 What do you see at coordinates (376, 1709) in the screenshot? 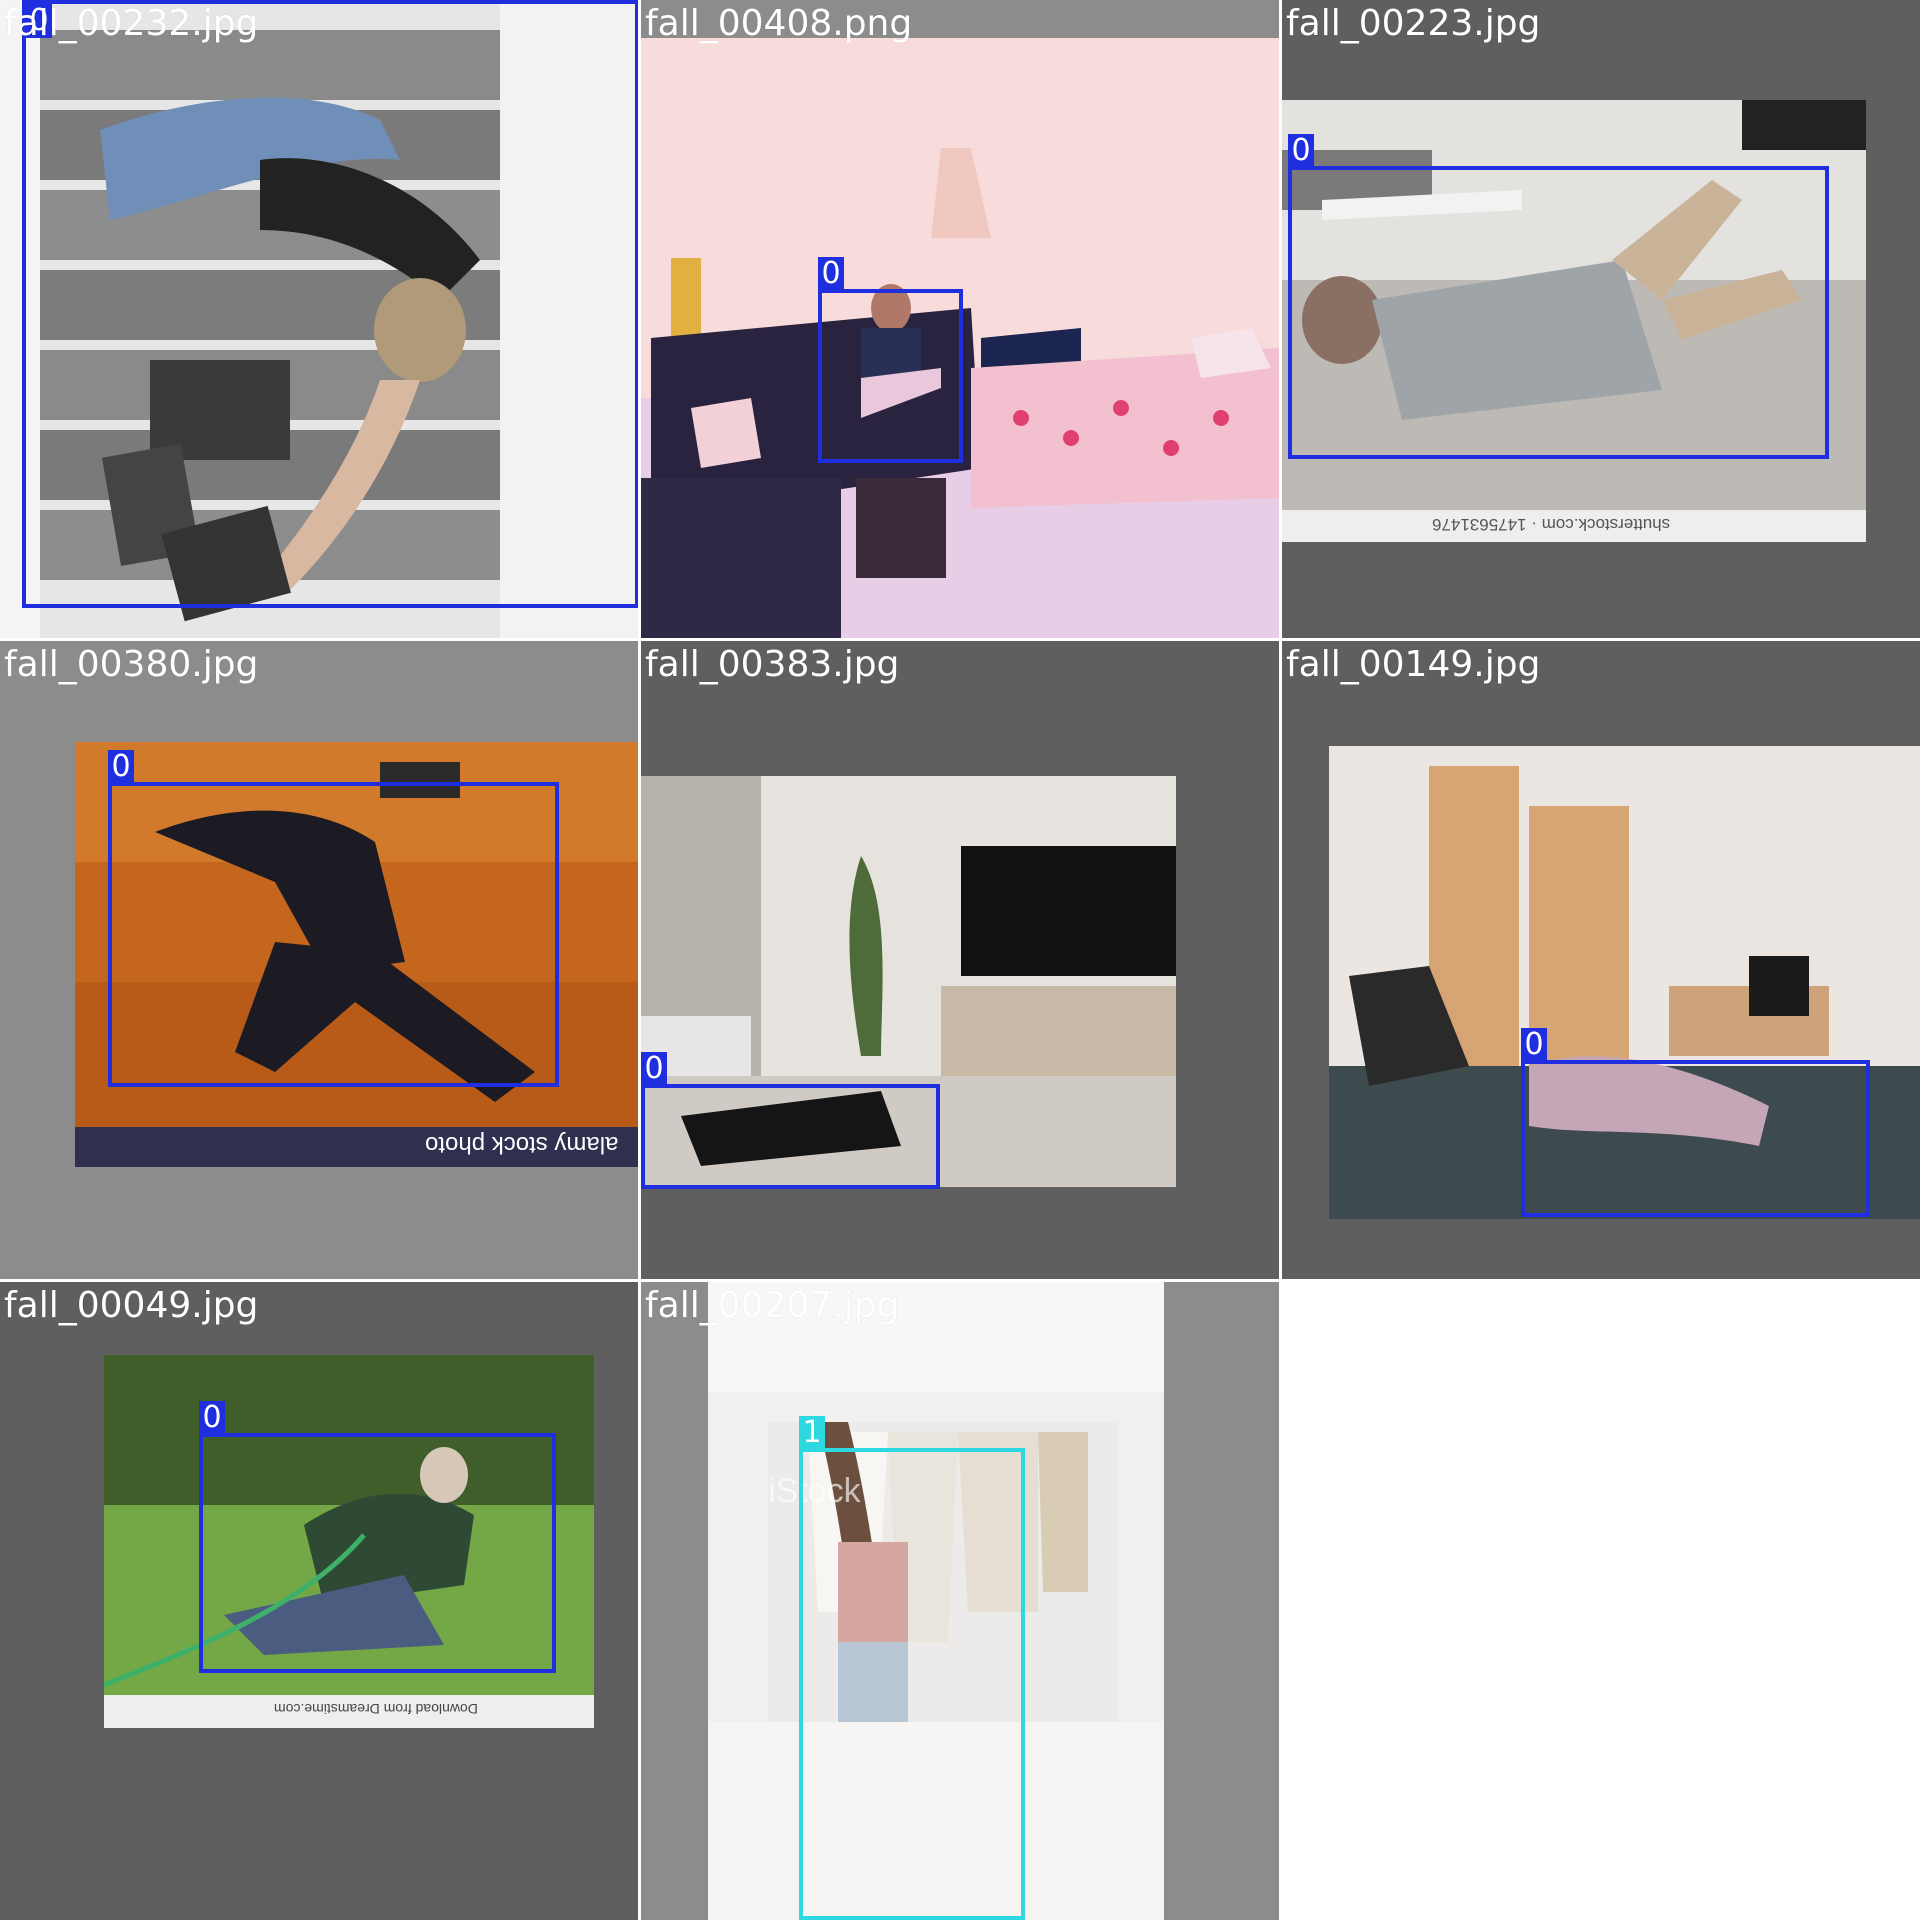
I see `photo-watermark: Download from Dreamstime.com` at bounding box center [376, 1709].